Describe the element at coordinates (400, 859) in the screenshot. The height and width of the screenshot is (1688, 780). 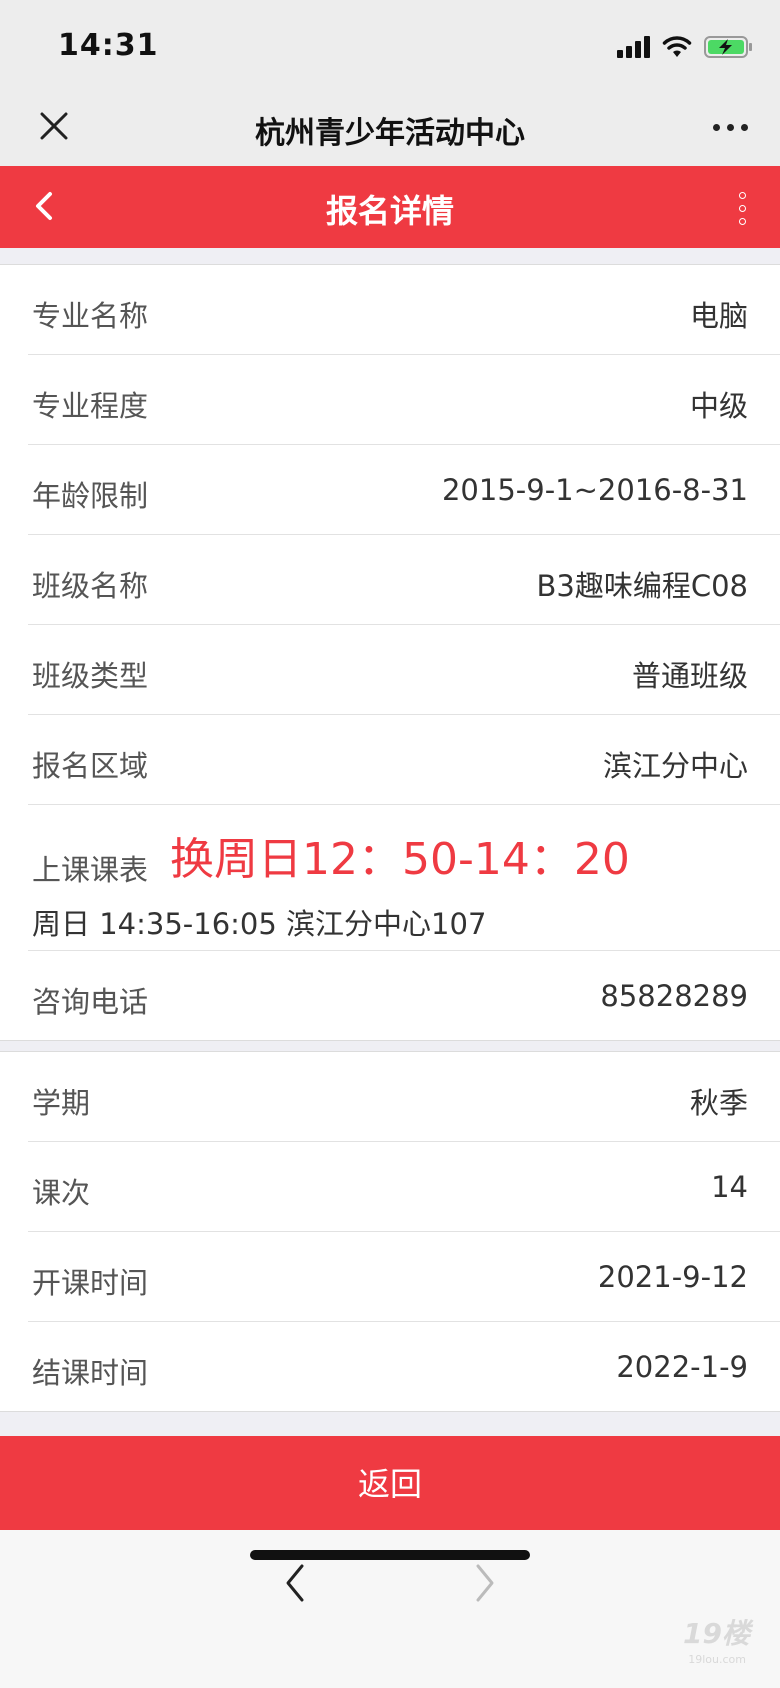
I see `schedule-change-note: 换周日12：50-14：20` at that location.